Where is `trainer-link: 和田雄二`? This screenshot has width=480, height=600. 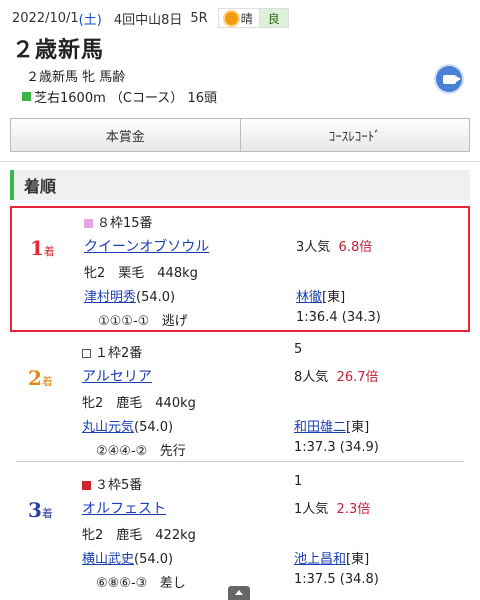
trainer-link: 和田雄二 is located at coordinates (320, 427).